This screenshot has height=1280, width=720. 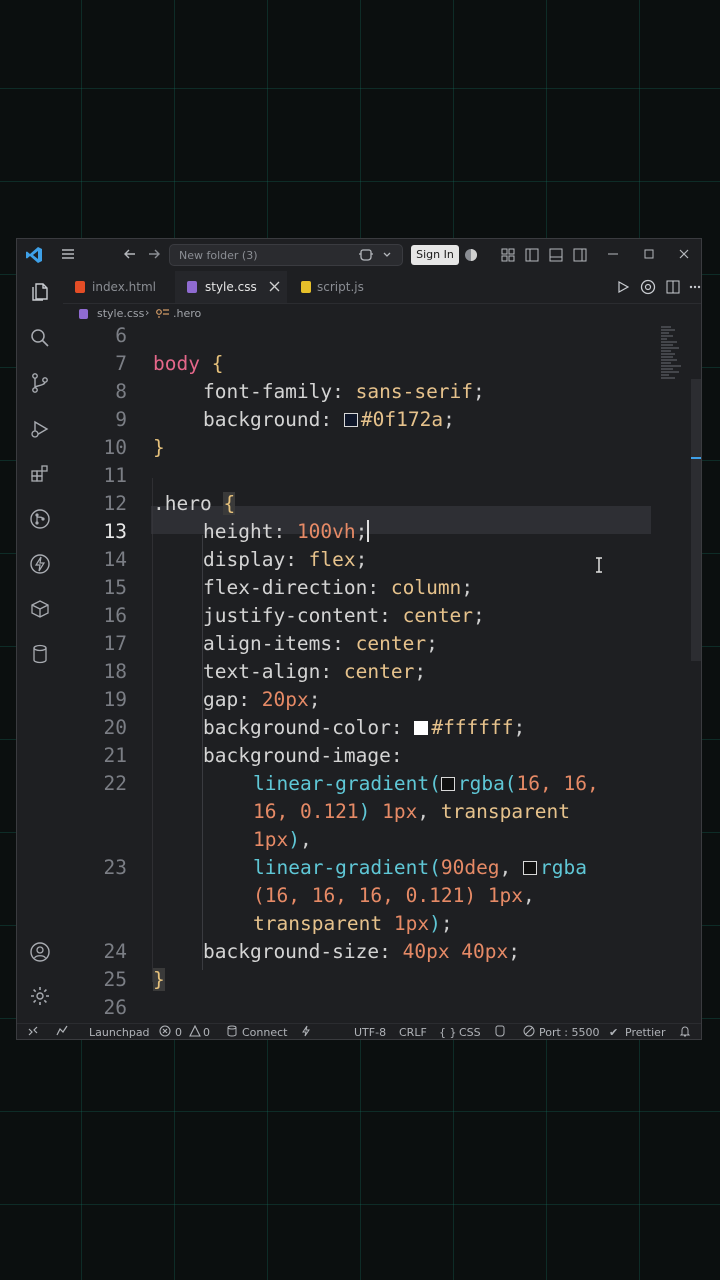 What do you see at coordinates (580, 255) in the screenshot?
I see `toggle-secondary-sidebar-icon` at bounding box center [580, 255].